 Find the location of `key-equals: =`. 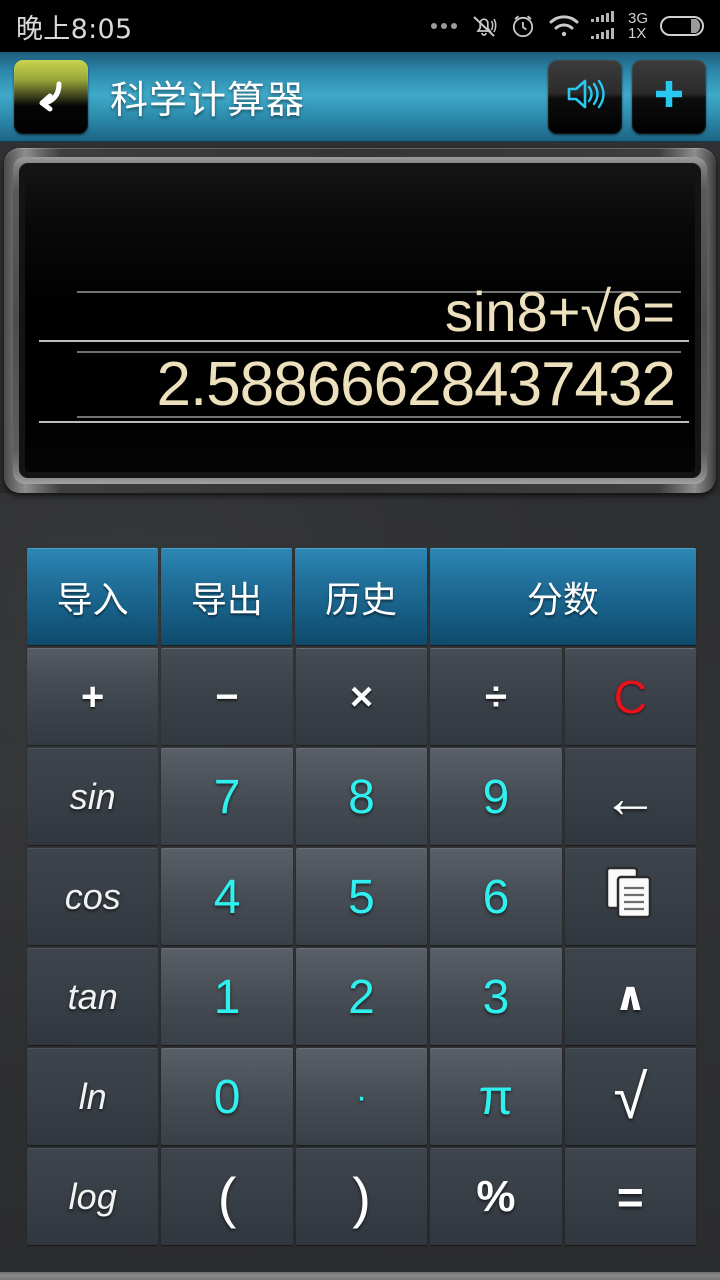

key-equals: = is located at coordinates (630, 1196).